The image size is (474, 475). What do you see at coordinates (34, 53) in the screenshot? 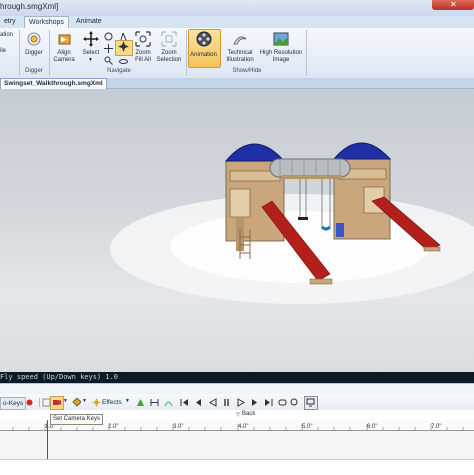
I see `digger-label: Digger` at bounding box center [34, 53].